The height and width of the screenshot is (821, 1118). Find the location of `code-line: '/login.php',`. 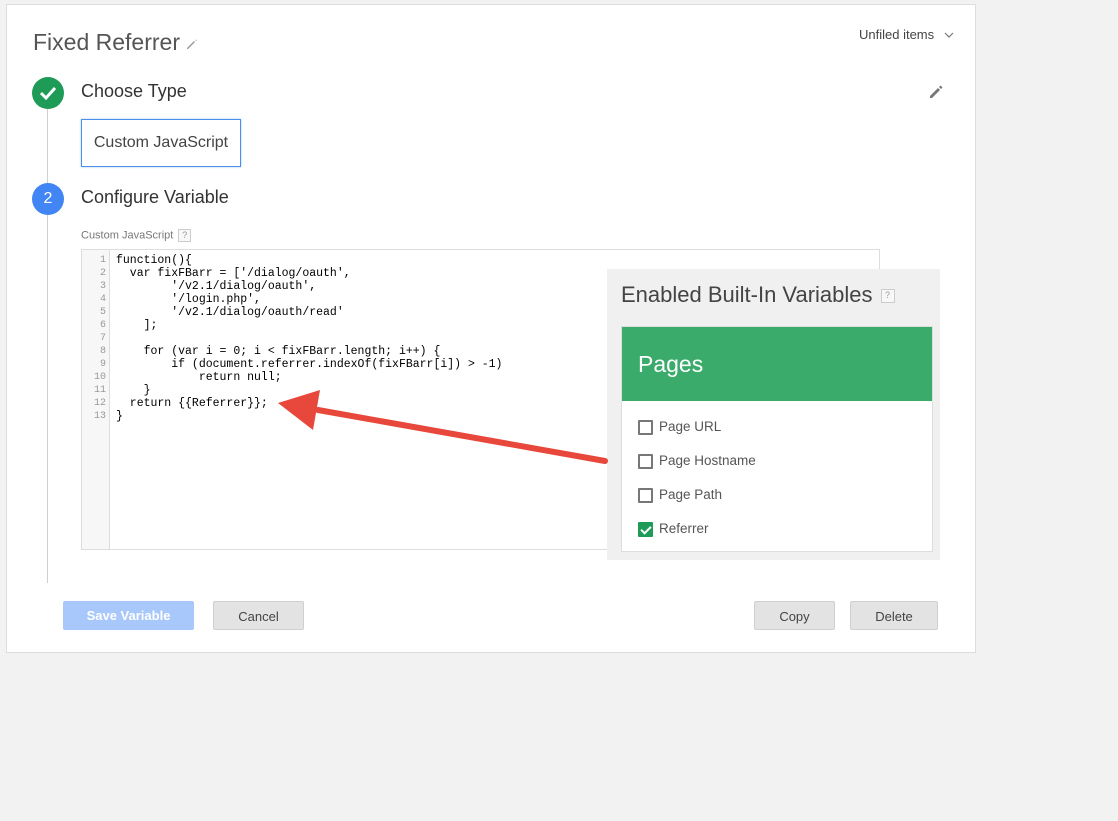

code-line: '/login.php', is located at coordinates (188, 299).